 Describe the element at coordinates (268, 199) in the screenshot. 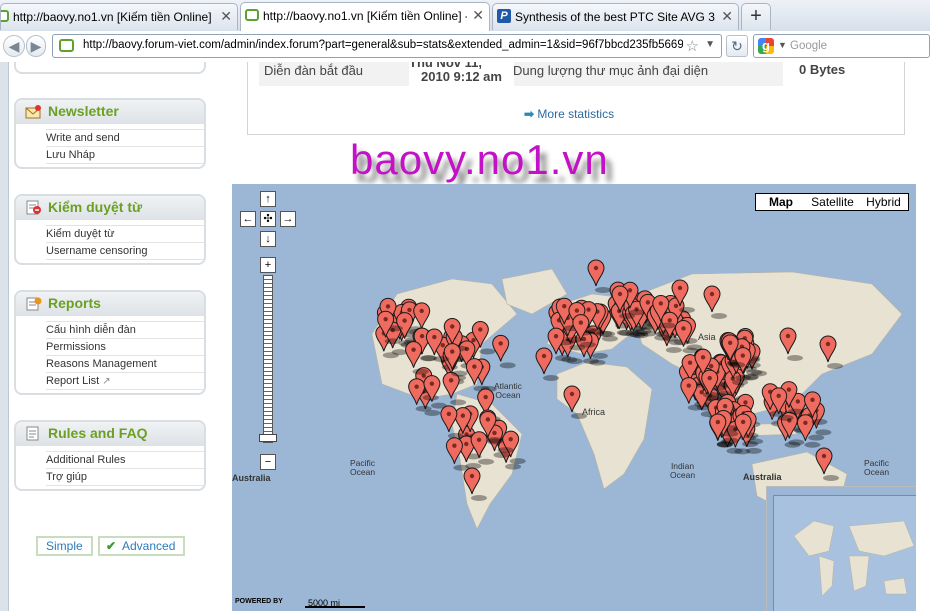

I see `pan-up-button: ↑` at that location.